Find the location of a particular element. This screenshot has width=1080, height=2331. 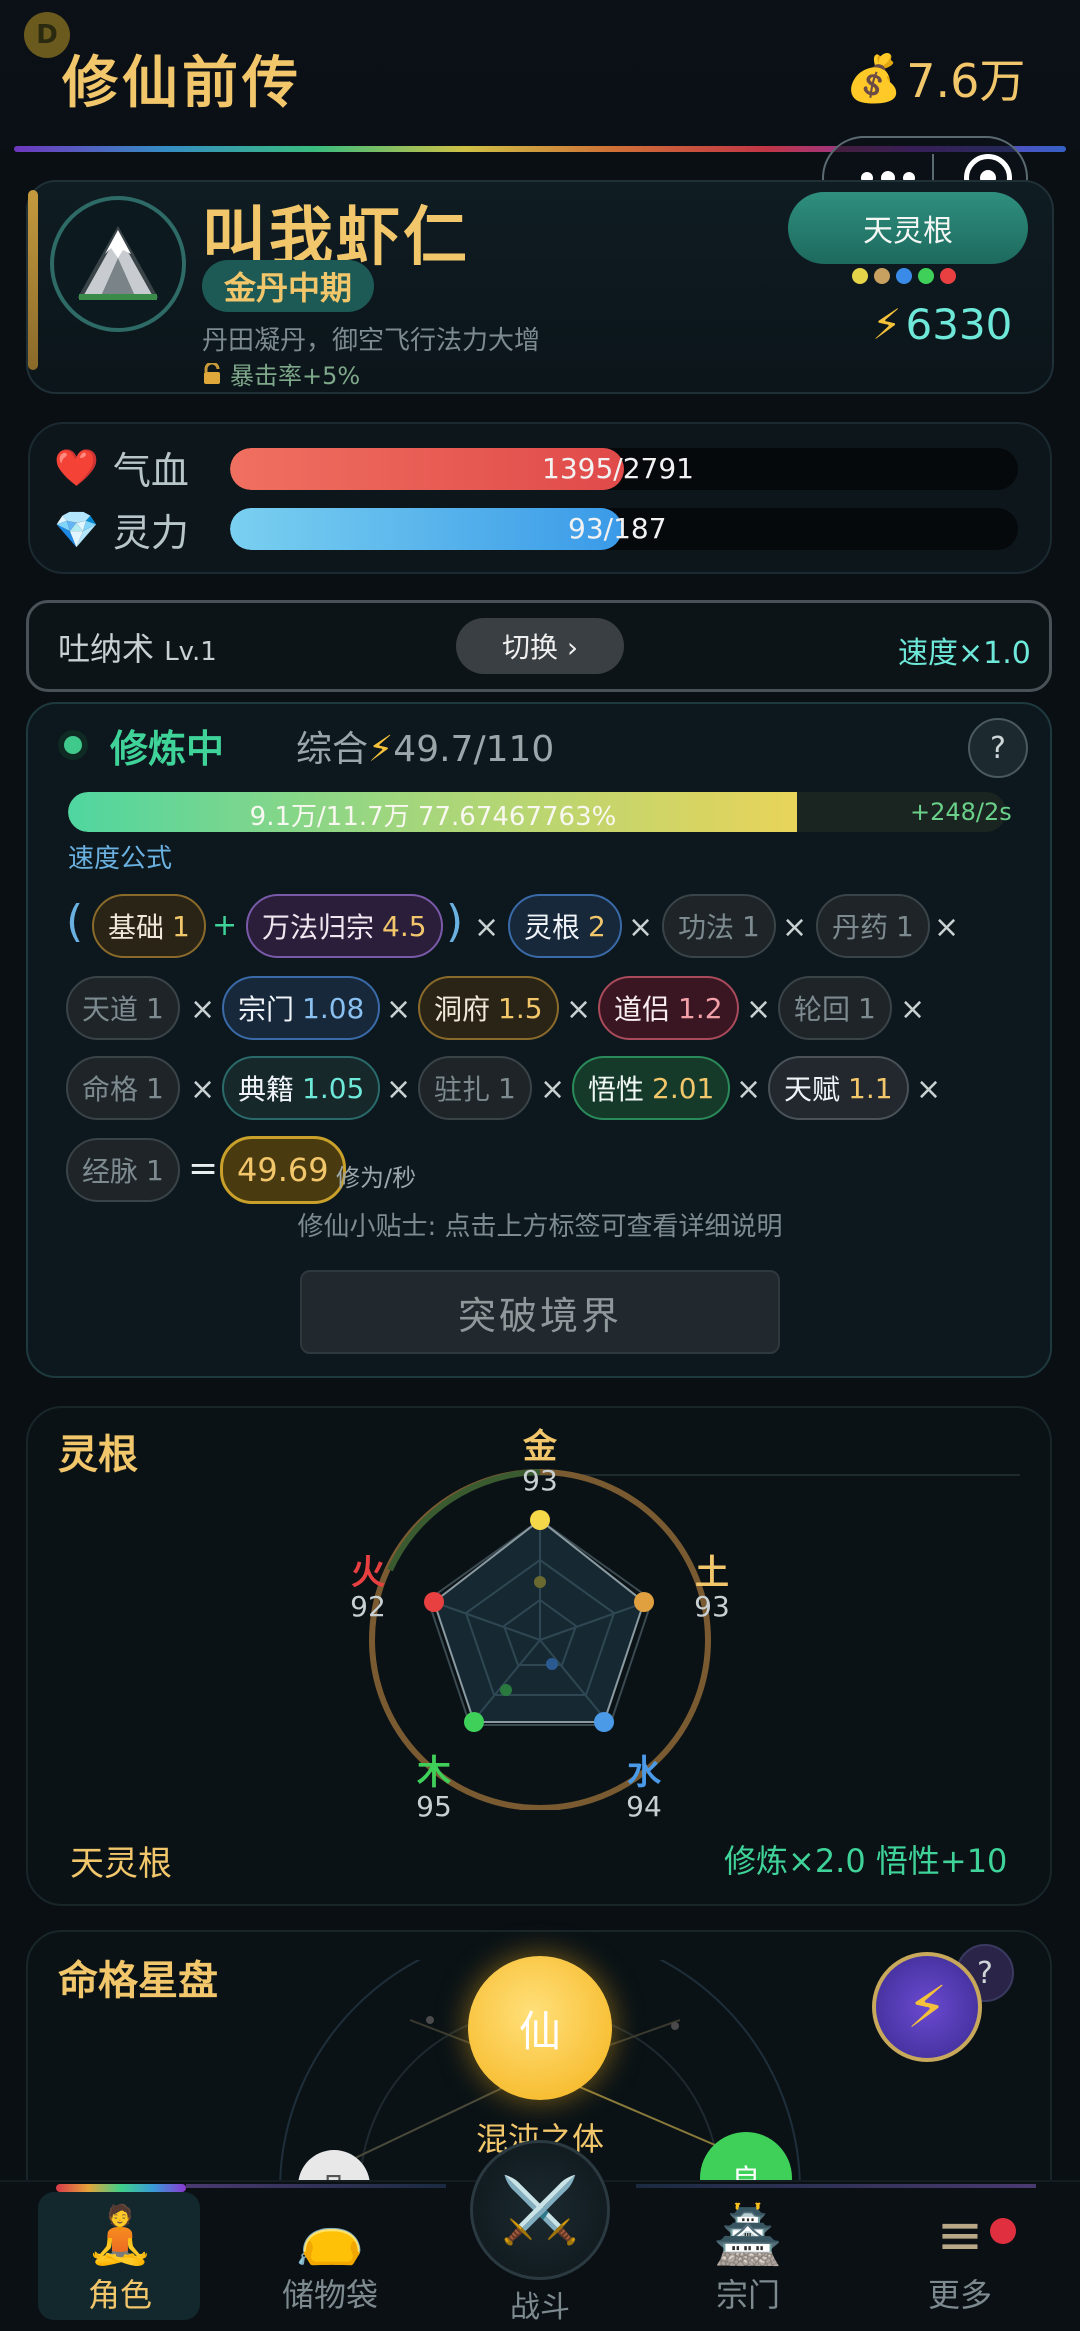

nav-label: 宗门 is located at coordinates (747, 2295).